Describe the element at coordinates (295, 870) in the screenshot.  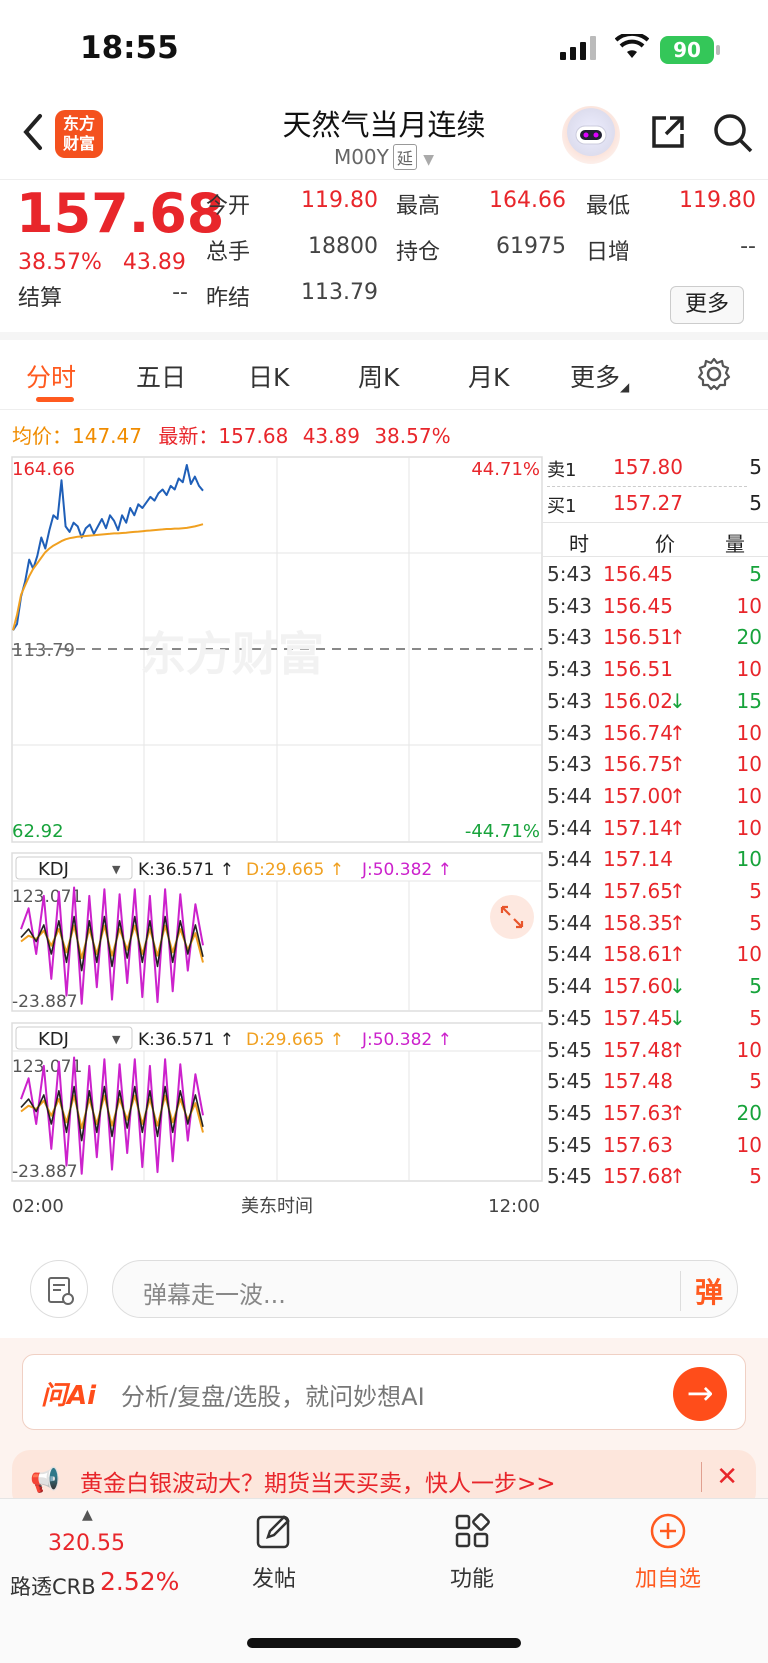
I see `kdj1-d: D:29.665 ↑` at that location.